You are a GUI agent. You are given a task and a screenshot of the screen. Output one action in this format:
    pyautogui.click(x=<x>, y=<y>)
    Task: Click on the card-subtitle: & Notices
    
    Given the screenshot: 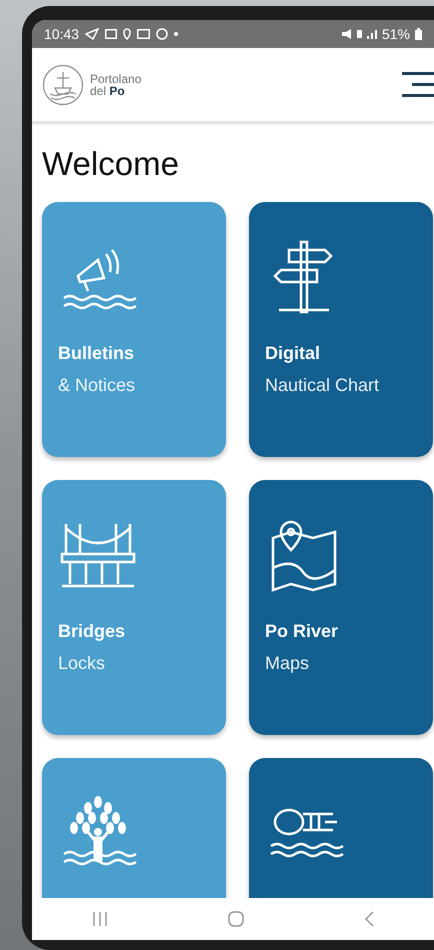 What is the action you would take?
    pyautogui.click(x=97, y=385)
    